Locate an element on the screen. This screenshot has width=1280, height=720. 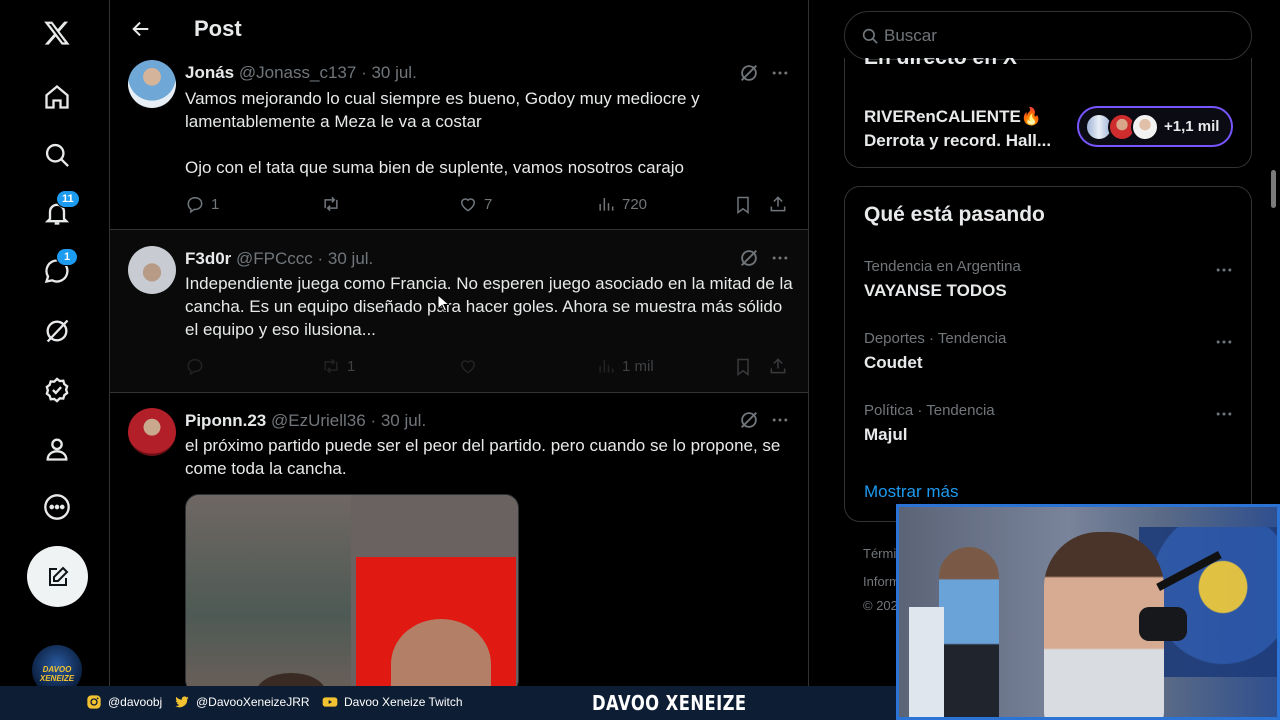
media-left-panel is located at coordinates (268, 590).